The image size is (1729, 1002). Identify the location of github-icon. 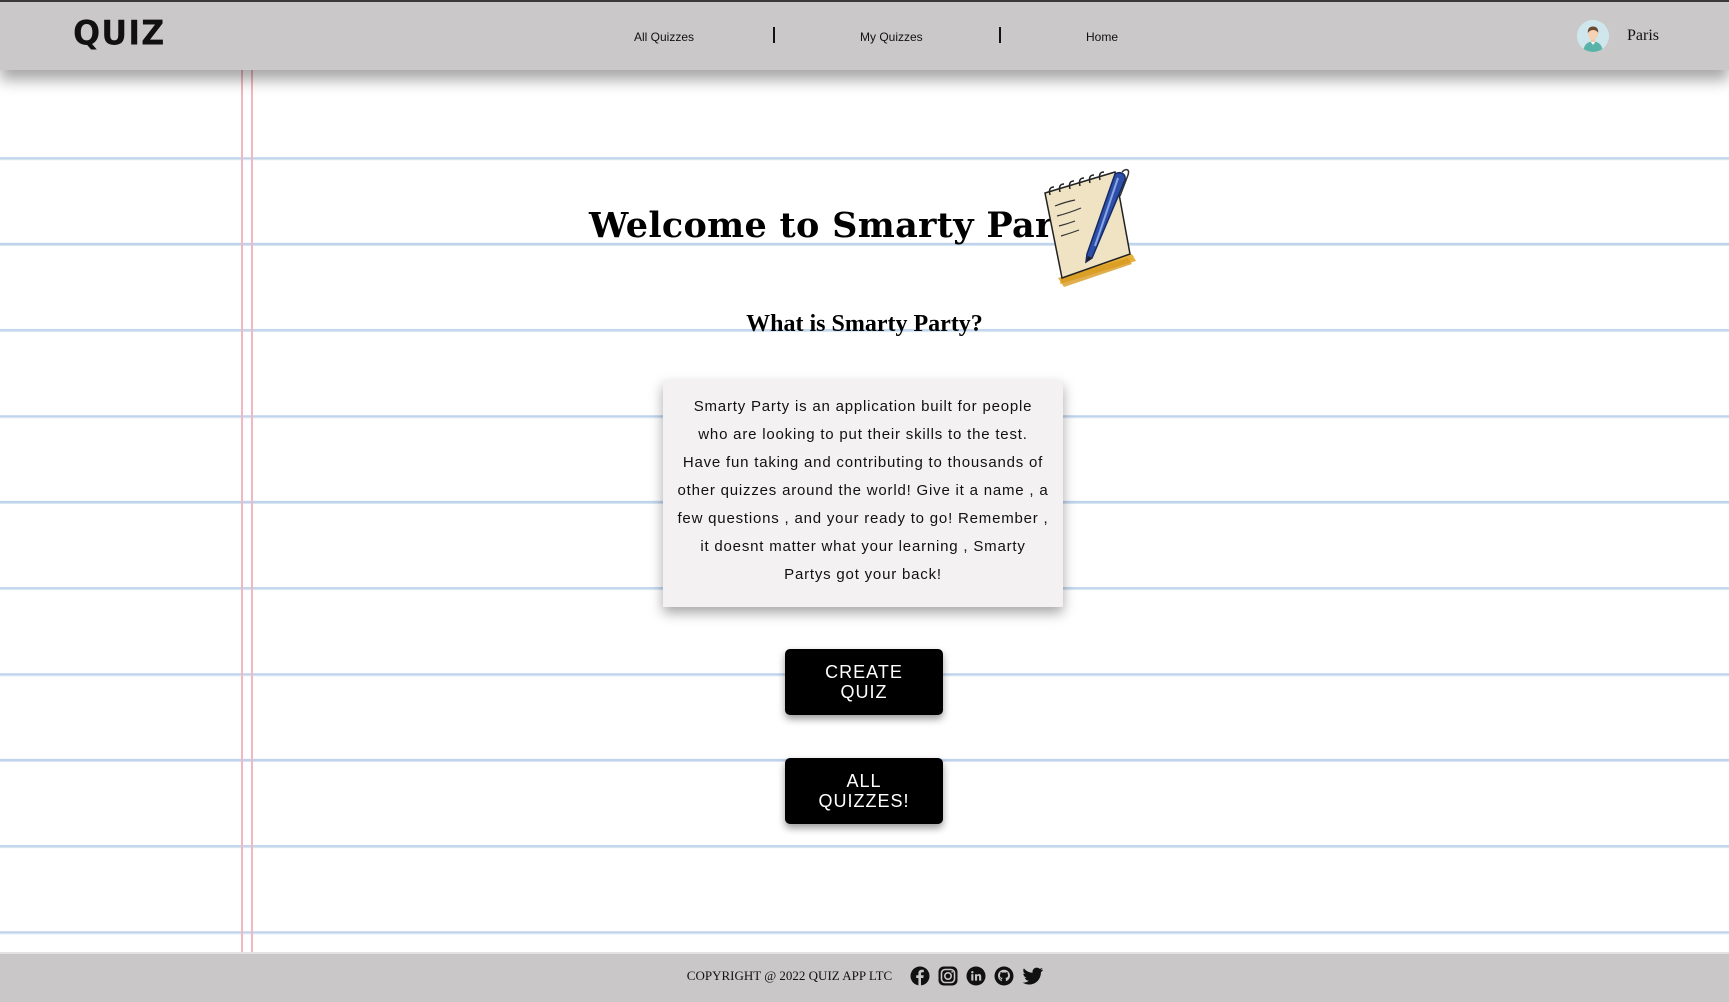
(1004, 976).